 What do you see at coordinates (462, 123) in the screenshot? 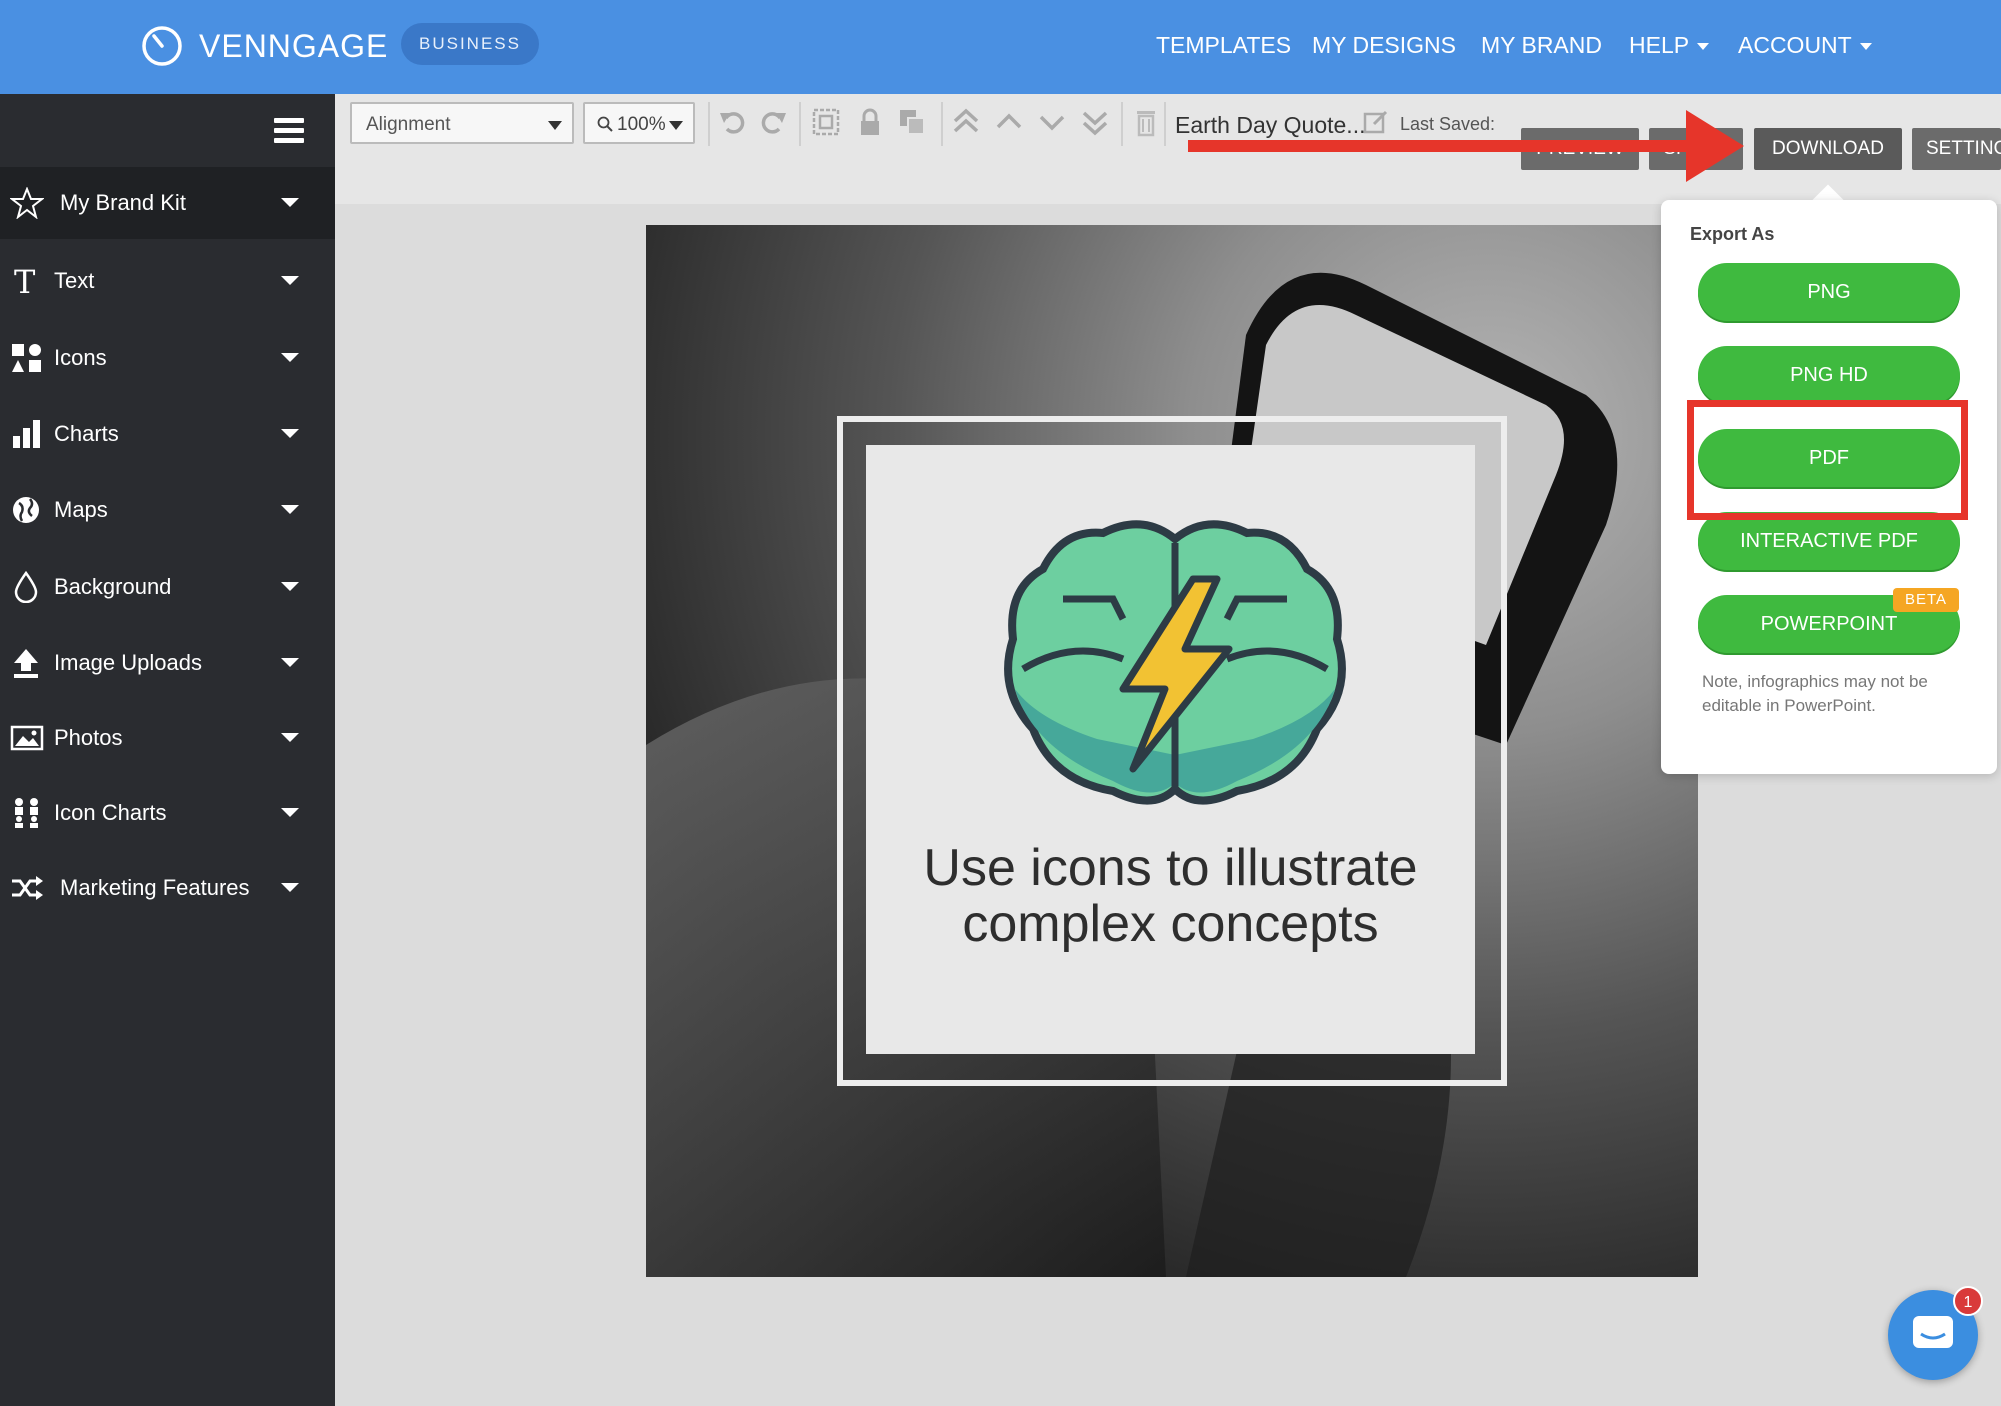
I see `alignment-select: Alignment` at bounding box center [462, 123].